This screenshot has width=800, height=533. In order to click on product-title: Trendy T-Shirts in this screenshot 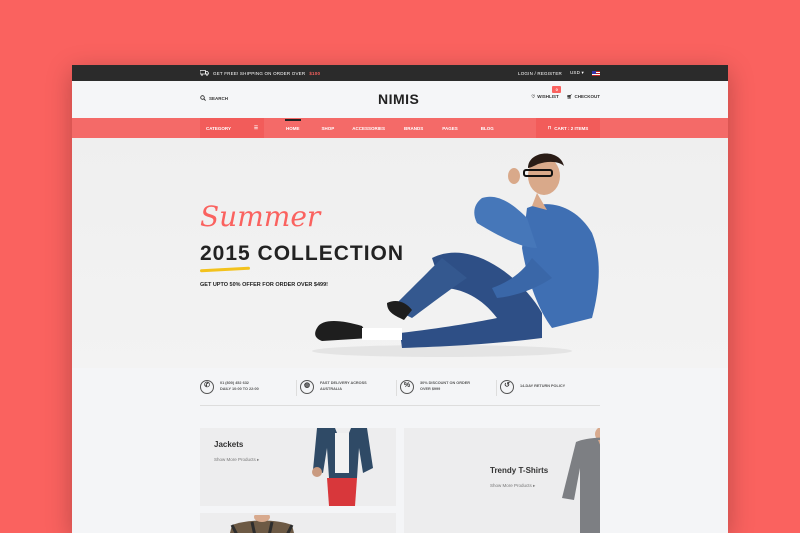, I will do `click(519, 470)`.